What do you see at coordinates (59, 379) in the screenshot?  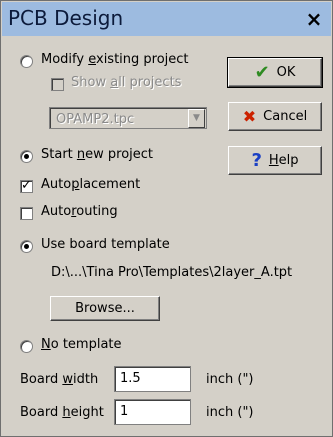 I see `board-width-label: Board width` at bounding box center [59, 379].